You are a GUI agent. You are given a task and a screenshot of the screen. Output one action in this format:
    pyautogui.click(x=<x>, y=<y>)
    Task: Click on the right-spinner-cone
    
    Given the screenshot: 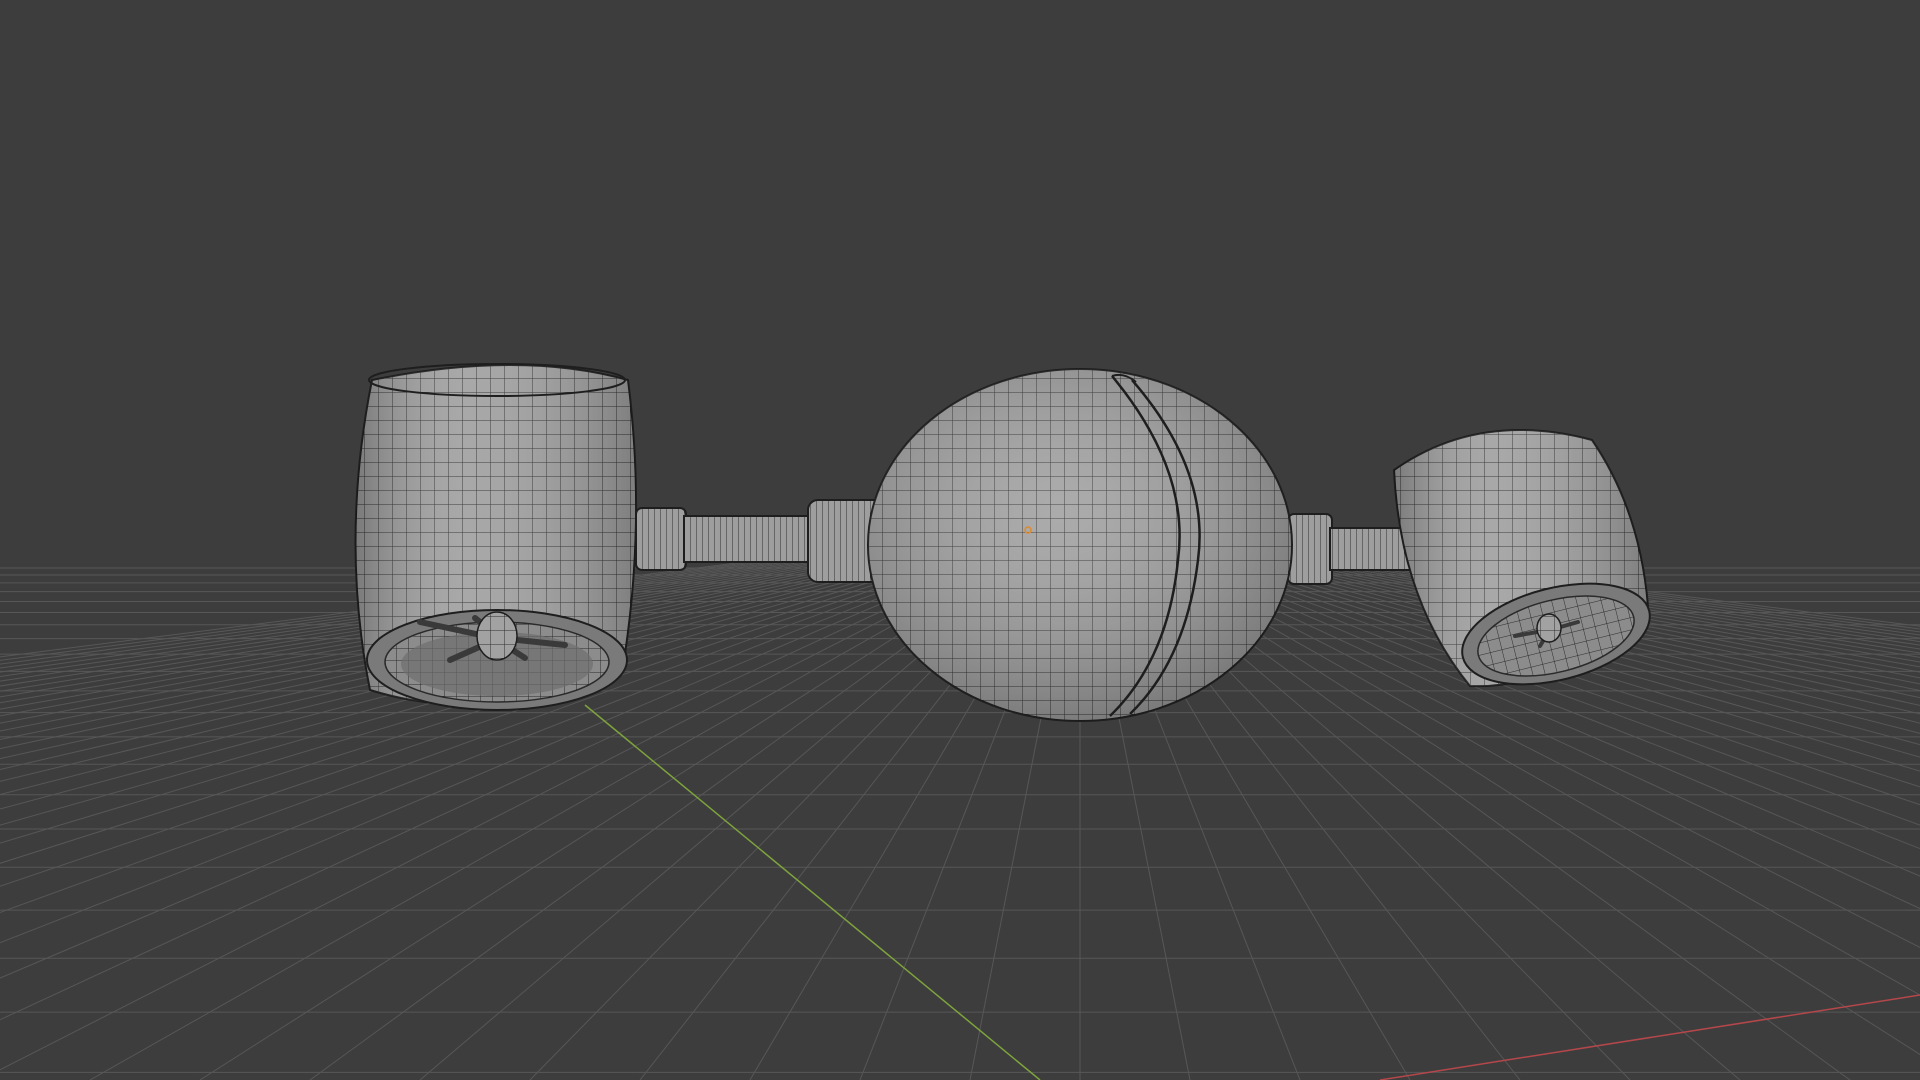 What is the action you would take?
    pyautogui.click(x=1549, y=628)
    